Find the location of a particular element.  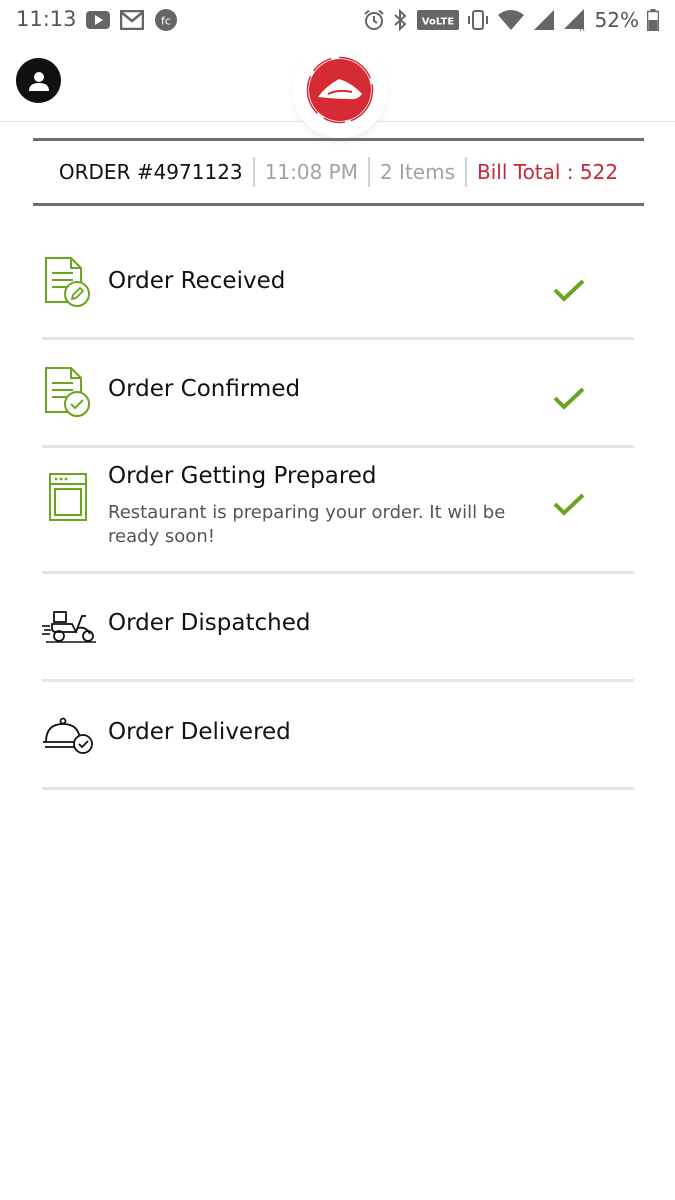

status-left-icons: fc is located at coordinates (132, 20).